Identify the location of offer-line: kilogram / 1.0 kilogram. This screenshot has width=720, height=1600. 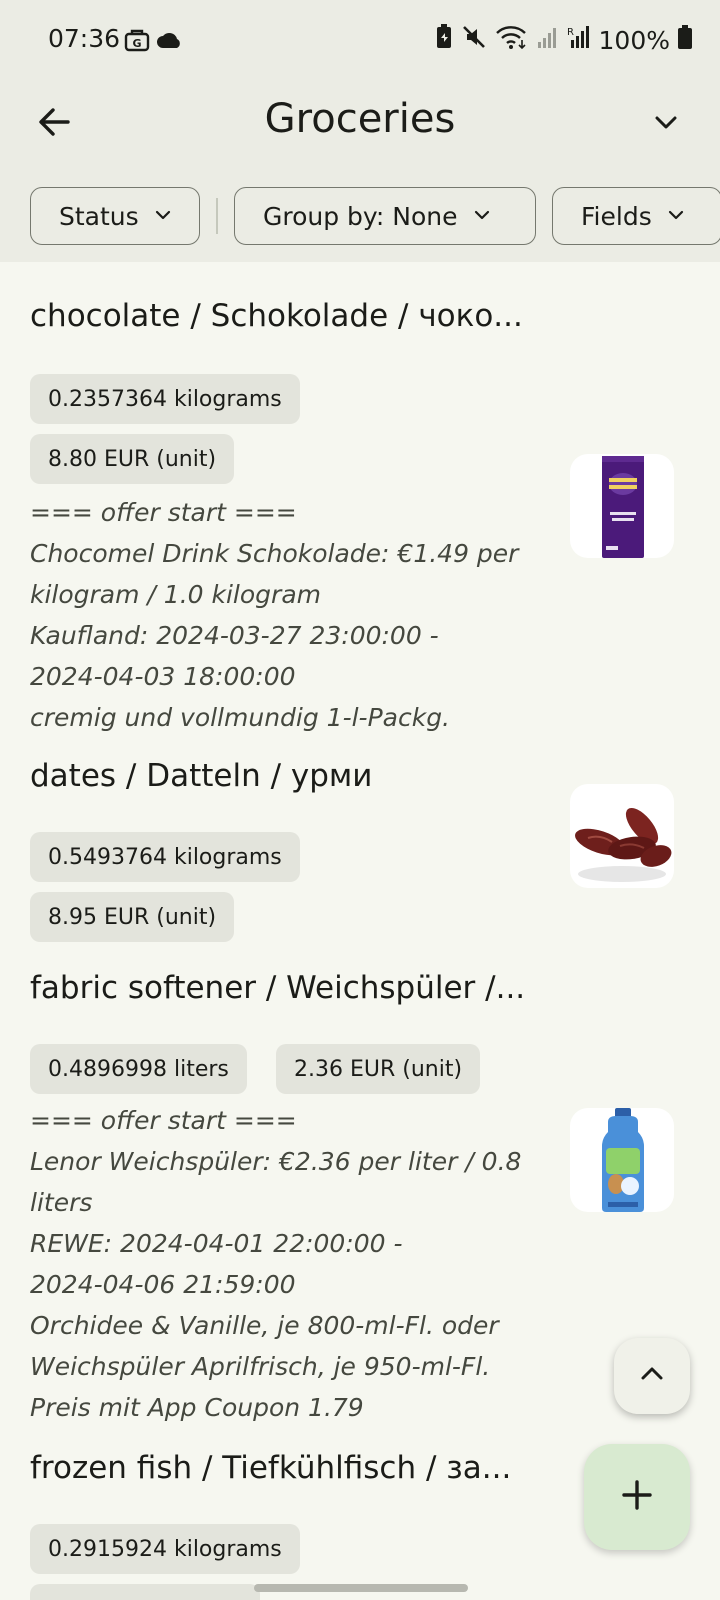
(175, 594).